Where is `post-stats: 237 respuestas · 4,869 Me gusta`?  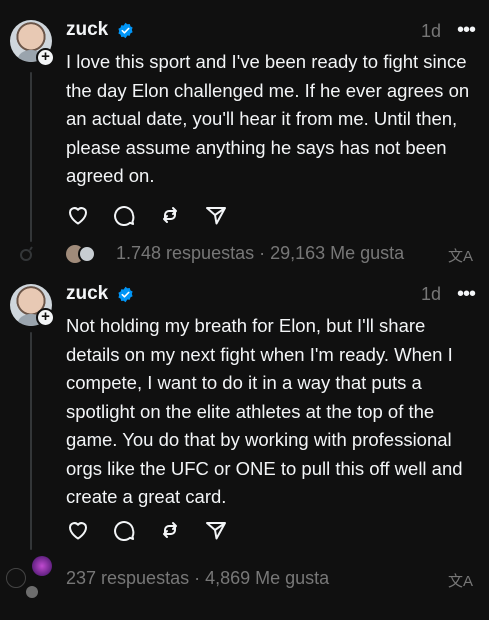 post-stats: 237 respuestas · 4,869 Me gusta is located at coordinates (197, 578).